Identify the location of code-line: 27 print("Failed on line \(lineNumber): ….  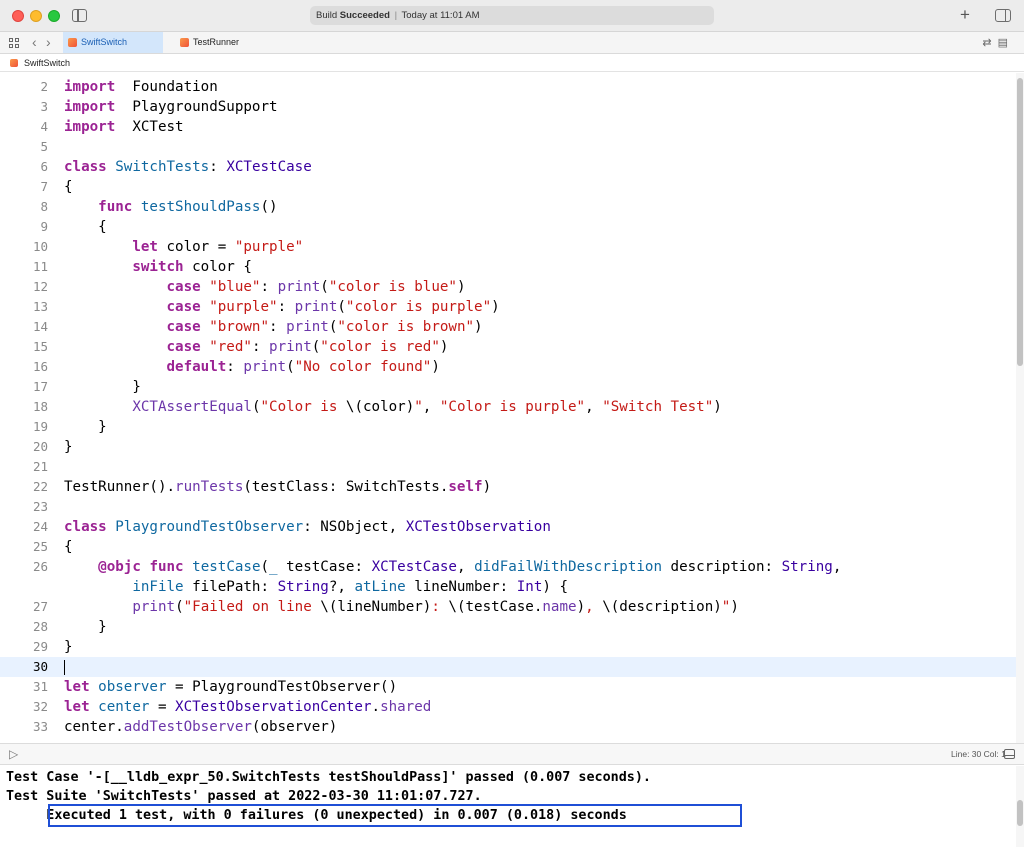
(508, 607).